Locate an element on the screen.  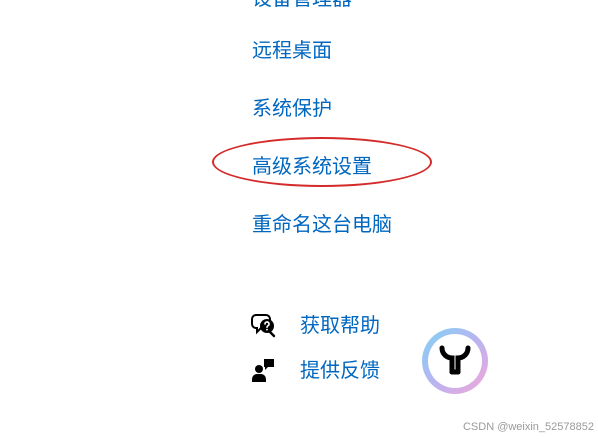
give-feedback-row: 提供反馈 is located at coordinates (315, 370).